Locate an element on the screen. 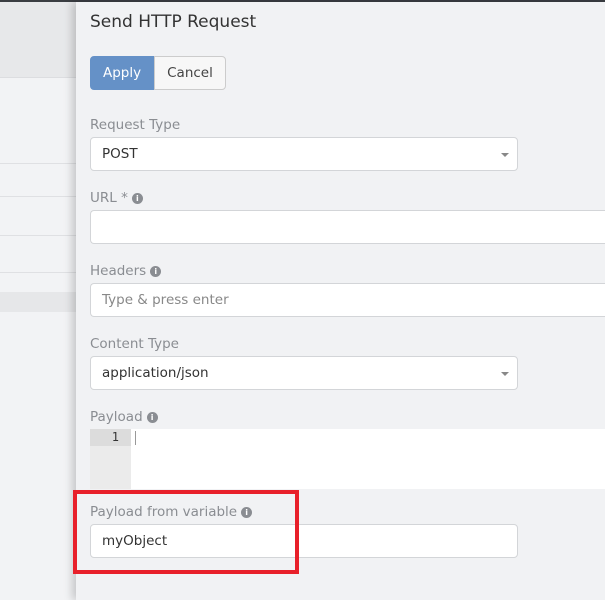  headers-label: Headers i is located at coordinates (126, 271).